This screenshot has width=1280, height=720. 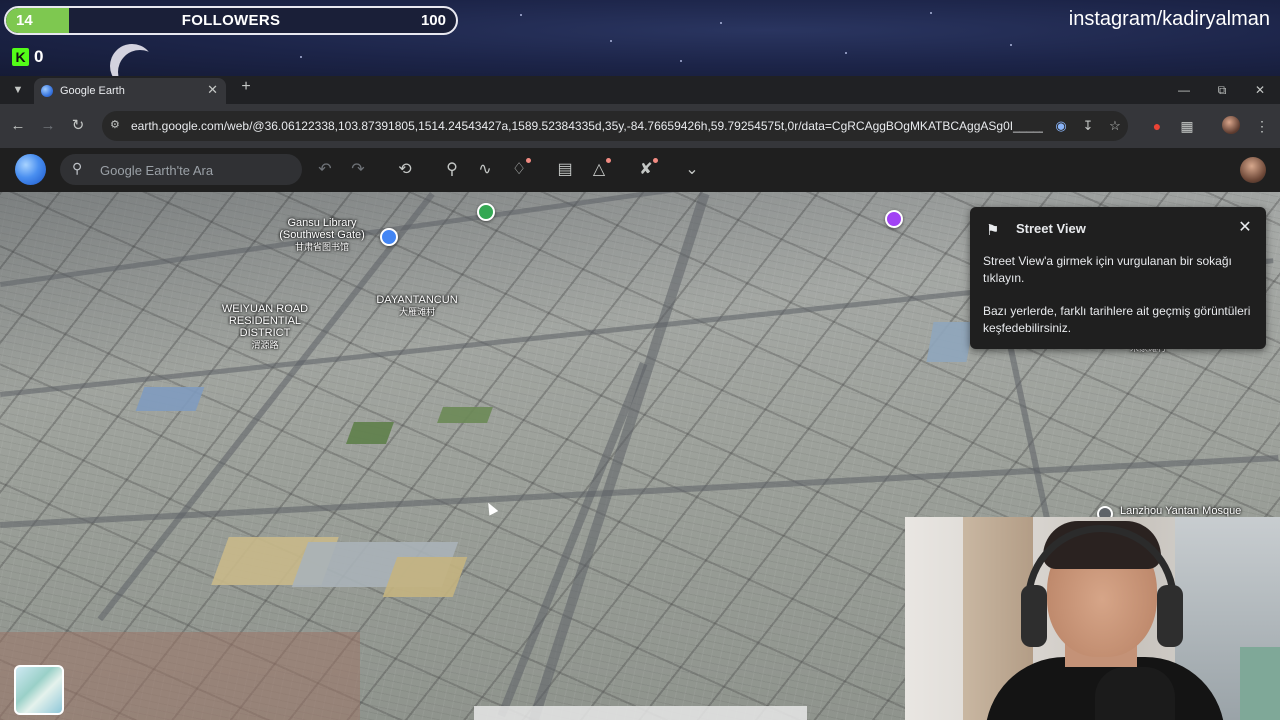 What do you see at coordinates (640, 90) in the screenshot?
I see `browser-tabstrip: ▼ Google Earth ✕ + — ⧉ ✕` at bounding box center [640, 90].